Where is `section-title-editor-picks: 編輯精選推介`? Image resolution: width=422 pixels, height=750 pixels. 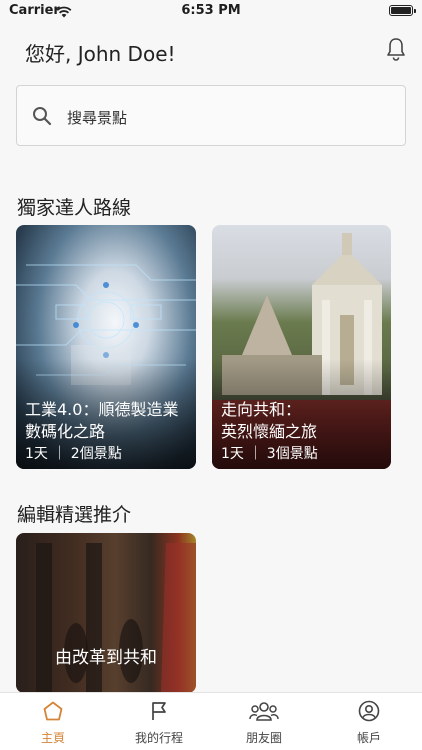
section-title-editor-picks: 編輯精選推介 is located at coordinates (74, 515).